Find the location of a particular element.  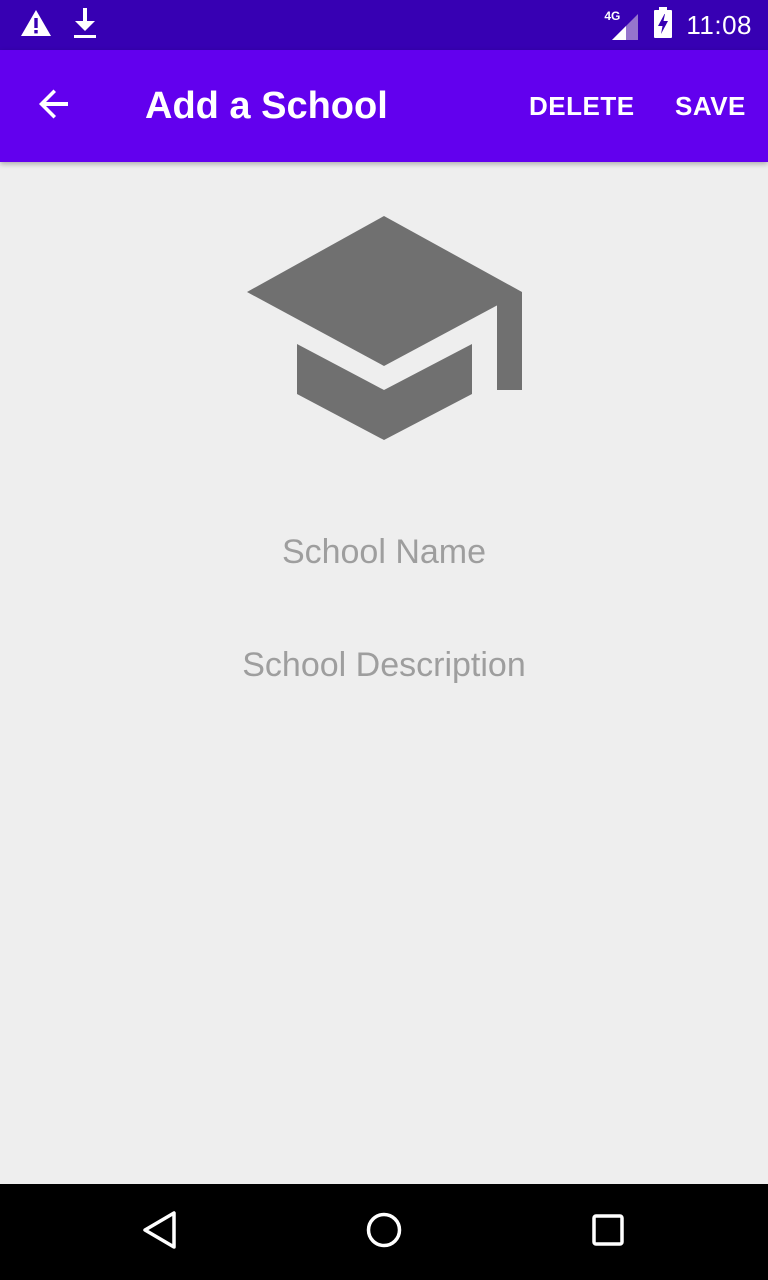

app-bar: Add a School DELETE SAVE is located at coordinates (384, 106).